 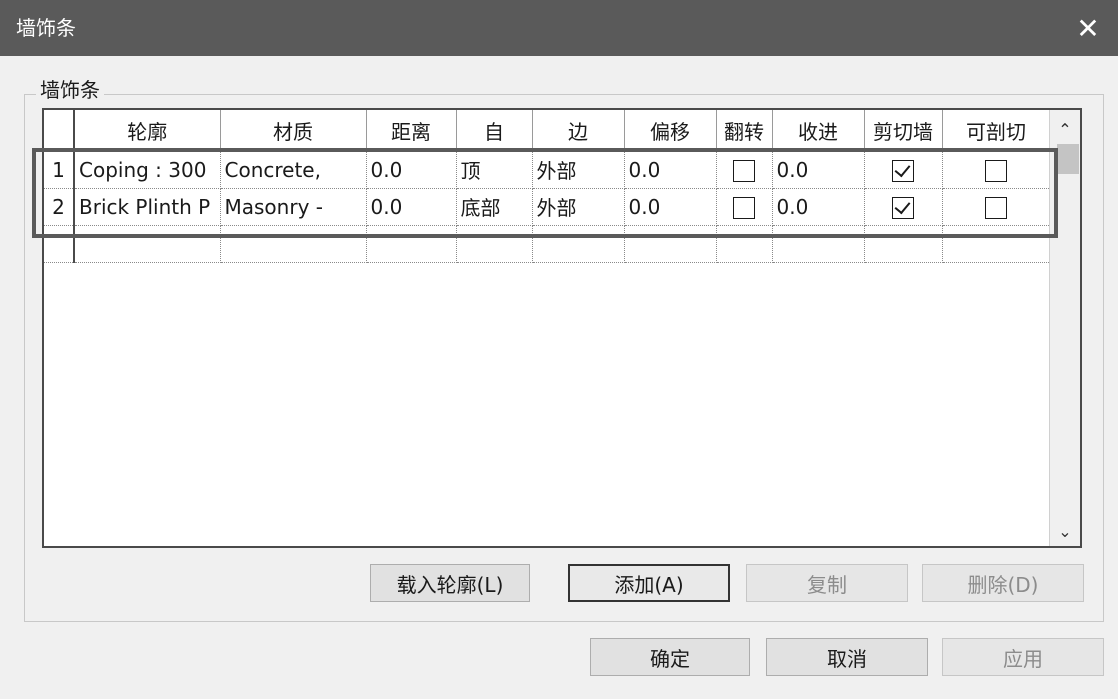 What do you see at coordinates (59, 207) in the screenshot?
I see `row-number: 2` at bounding box center [59, 207].